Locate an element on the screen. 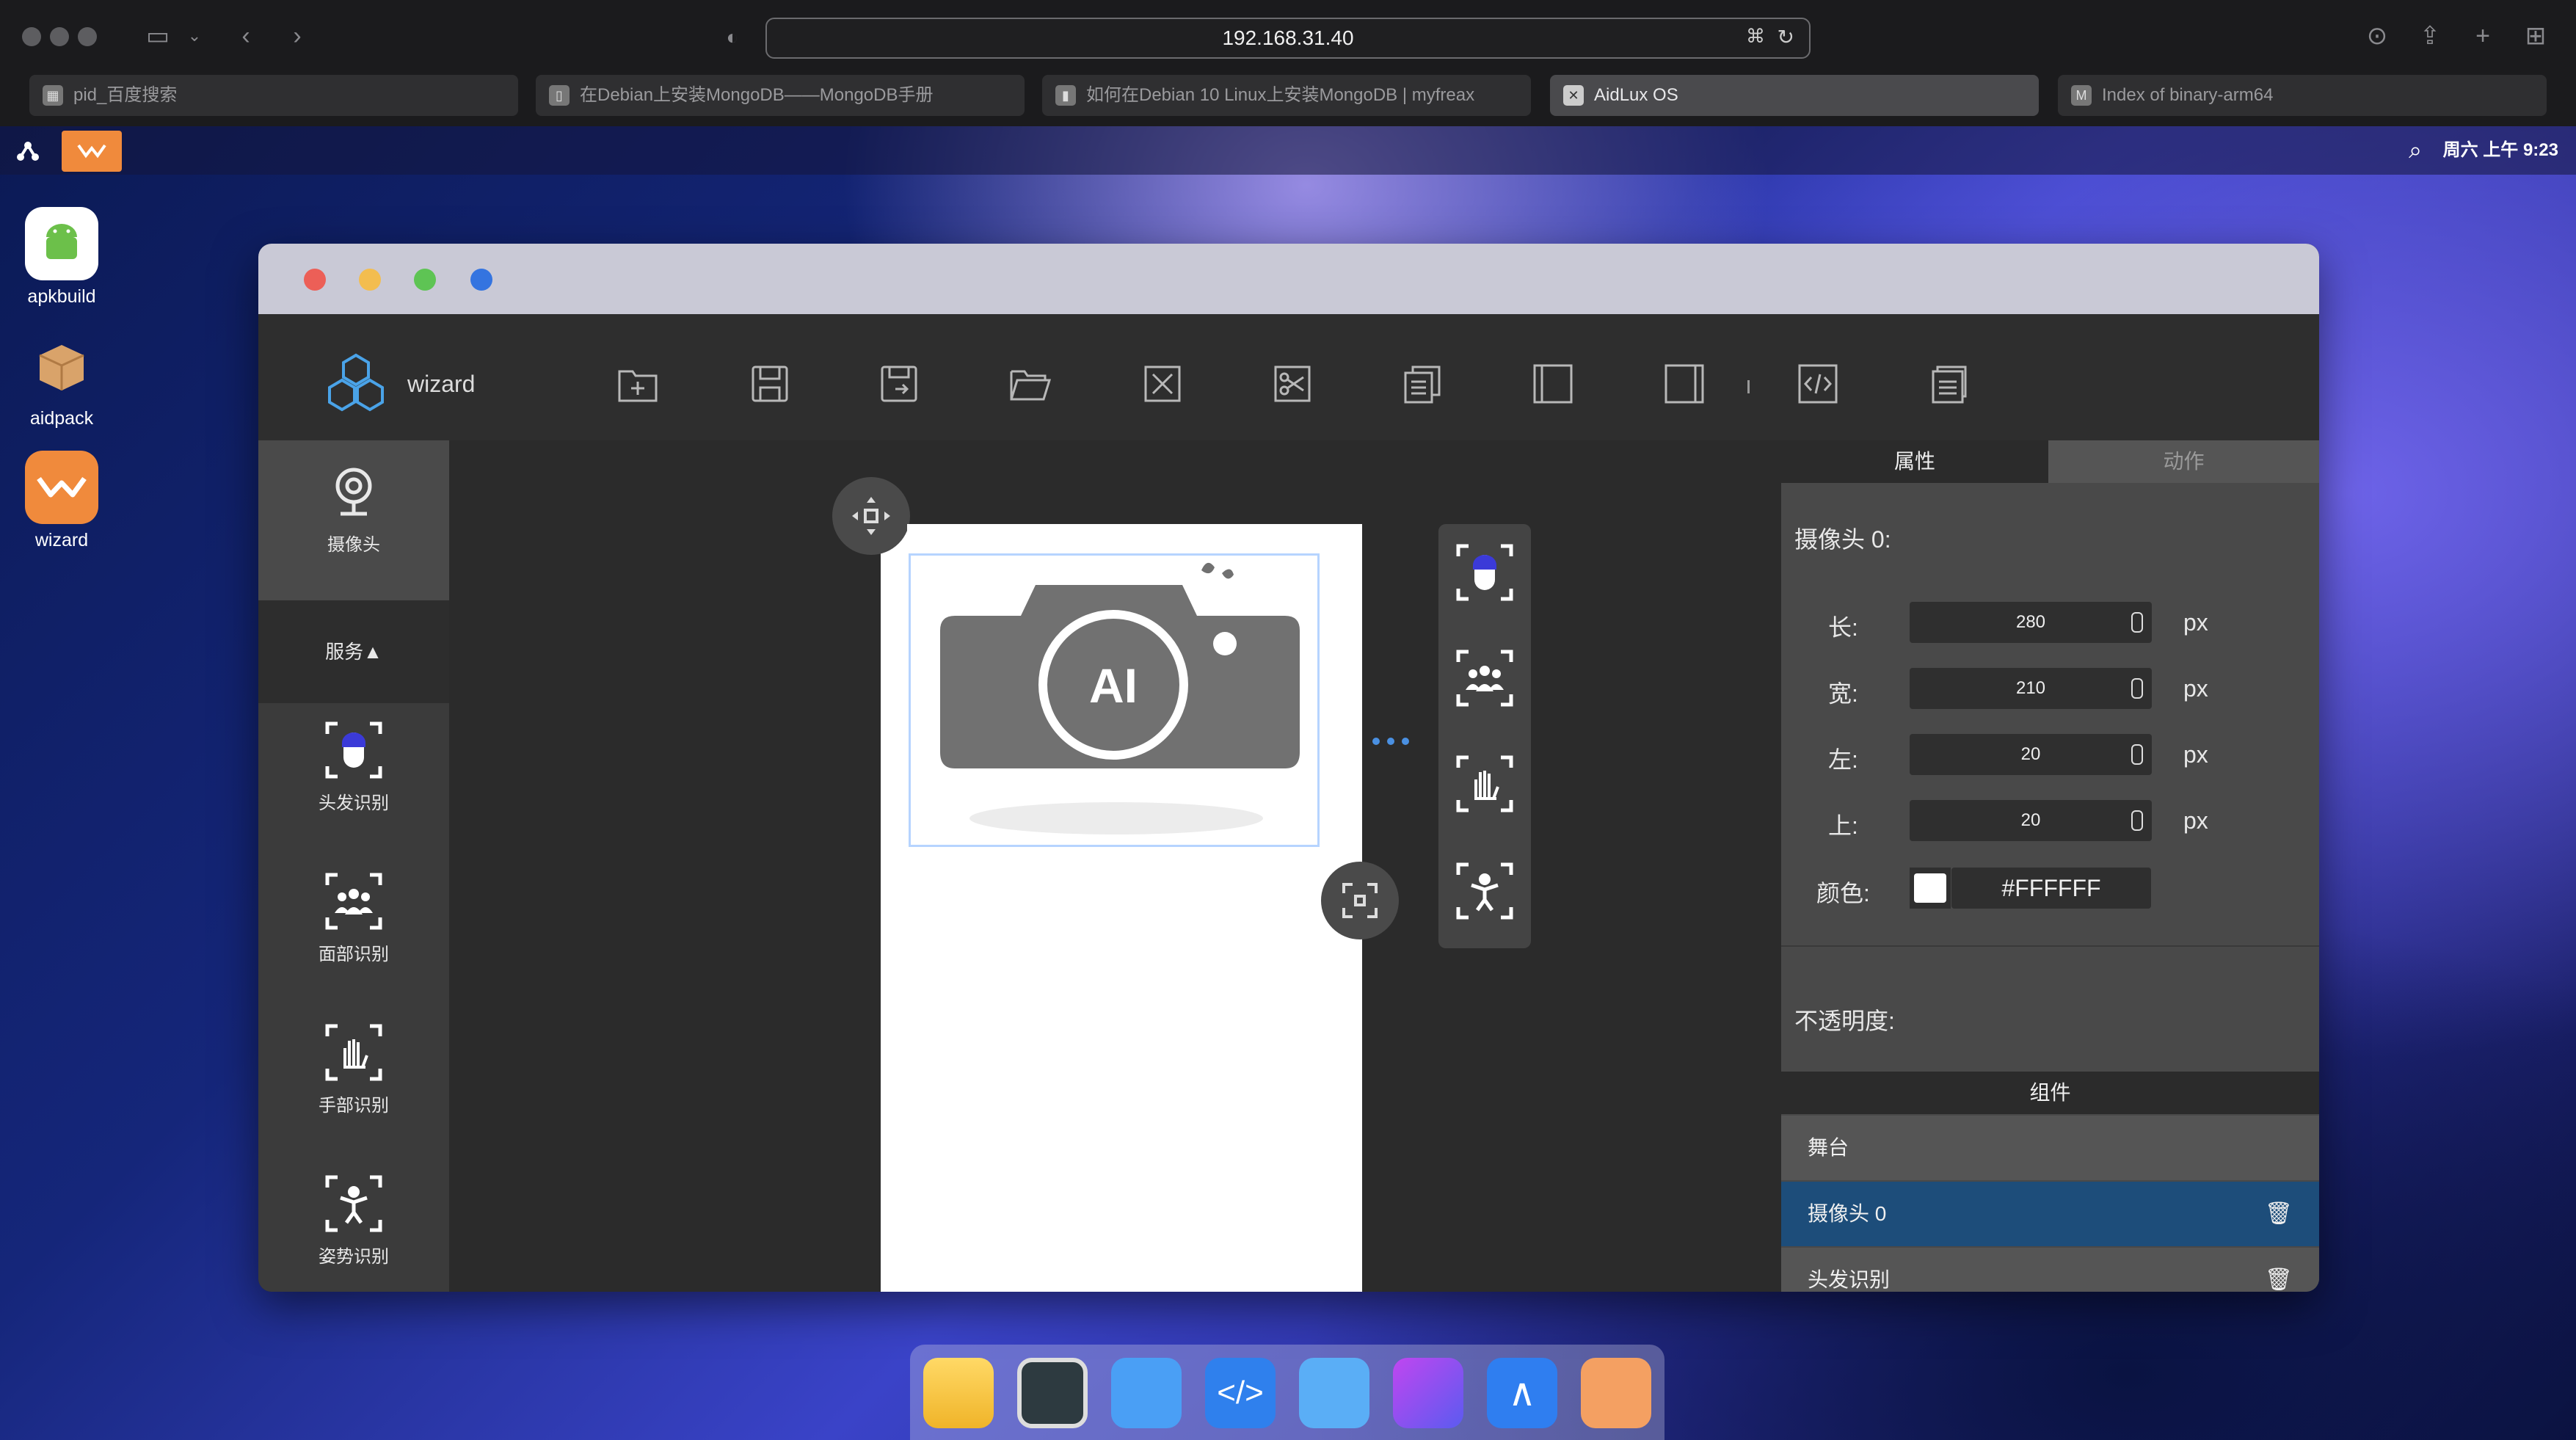  face-recognition-icon is located at coordinates (1484, 679).